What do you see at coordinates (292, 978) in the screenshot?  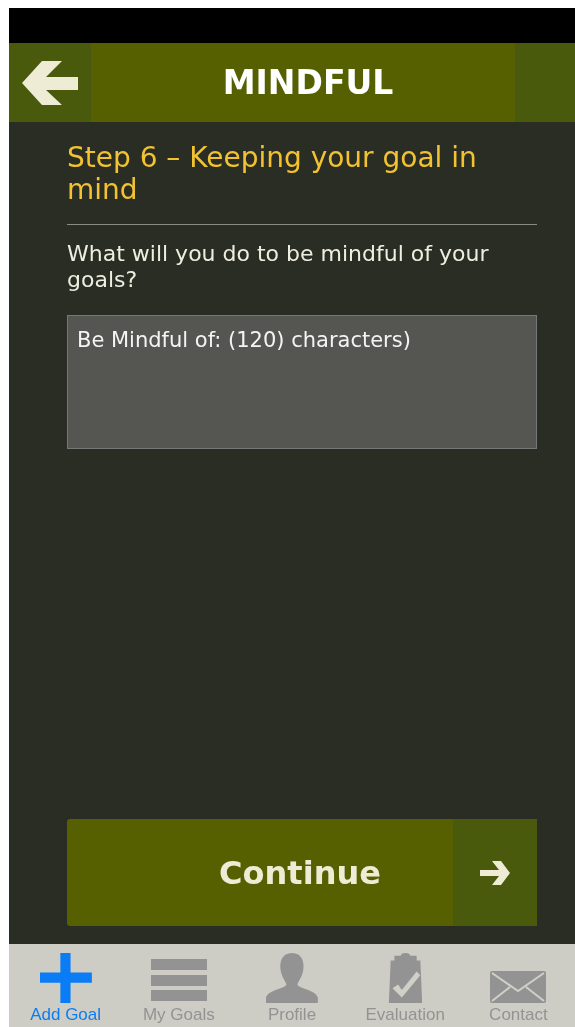 I see `person-icon` at bounding box center [292, 978].